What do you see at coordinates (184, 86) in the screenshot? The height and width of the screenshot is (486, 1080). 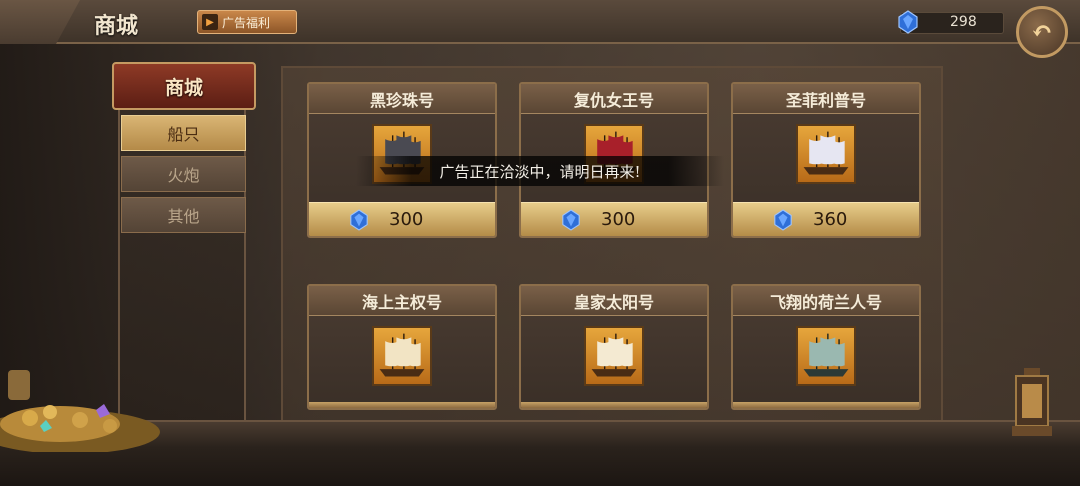 I see `sidebar-heading: 商城` at bounding box center [184, 86].